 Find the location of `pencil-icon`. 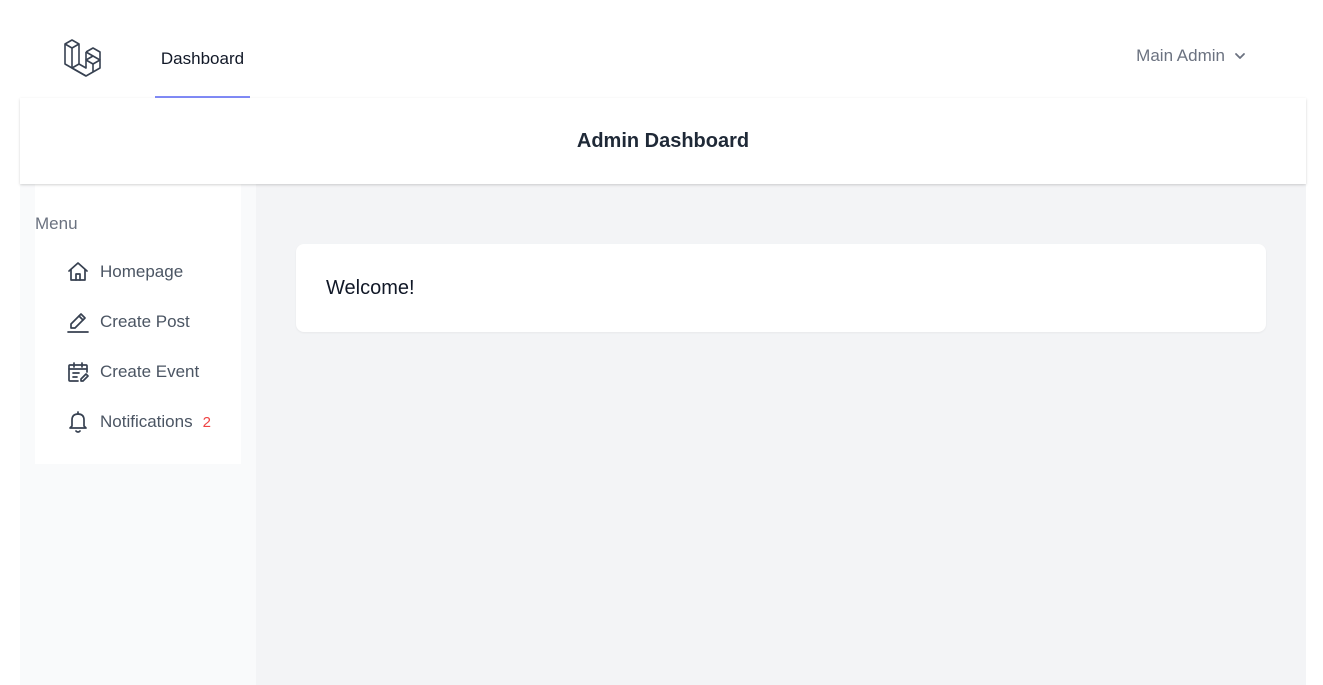

pencil-icon is located at coordinates (78, 322).